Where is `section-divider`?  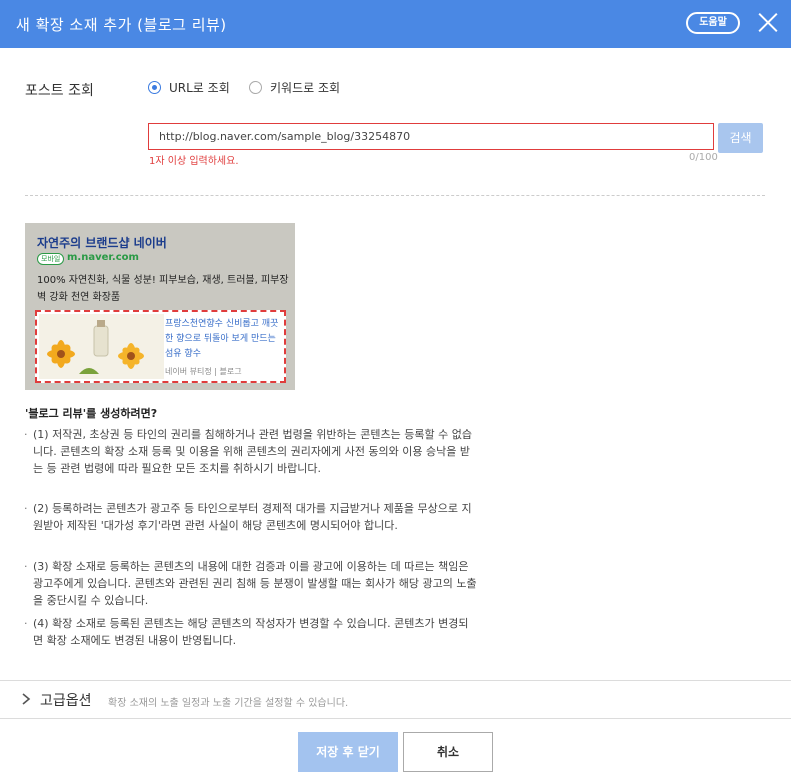
section-divider is located at coordinates (395, 195).